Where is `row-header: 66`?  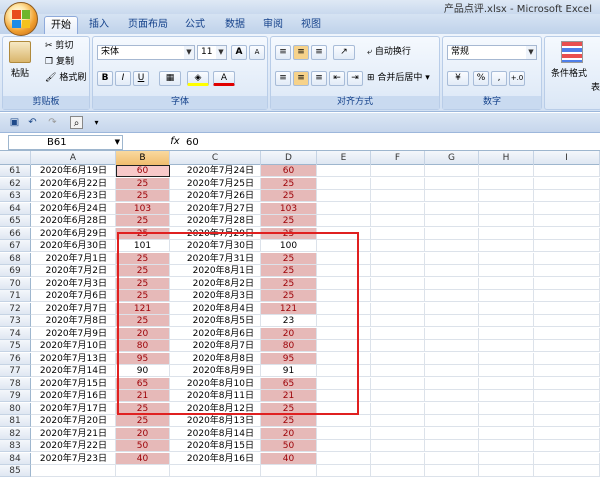
row-header: 66 is located at coordinates (15, 233).